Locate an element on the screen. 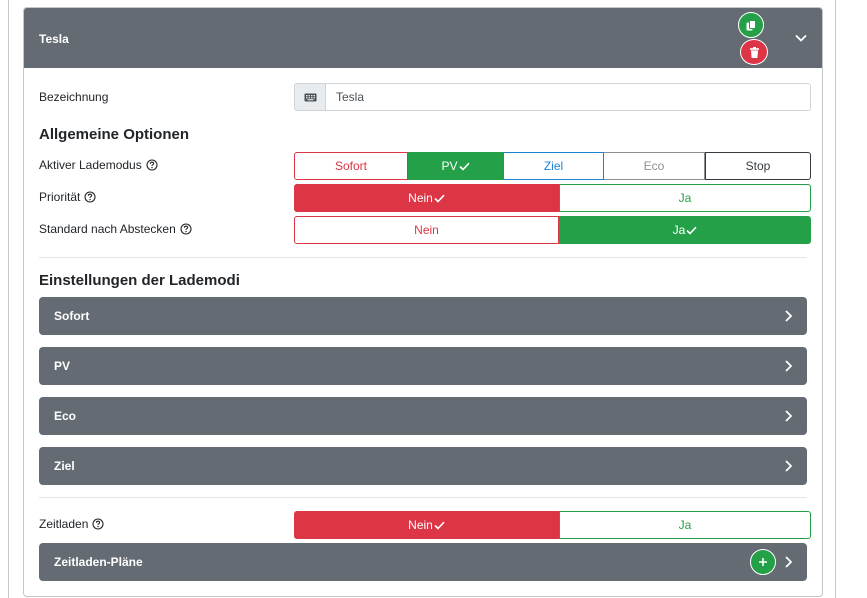 The image size is (867, 598). delete-button is located at coordinates (754, 52).